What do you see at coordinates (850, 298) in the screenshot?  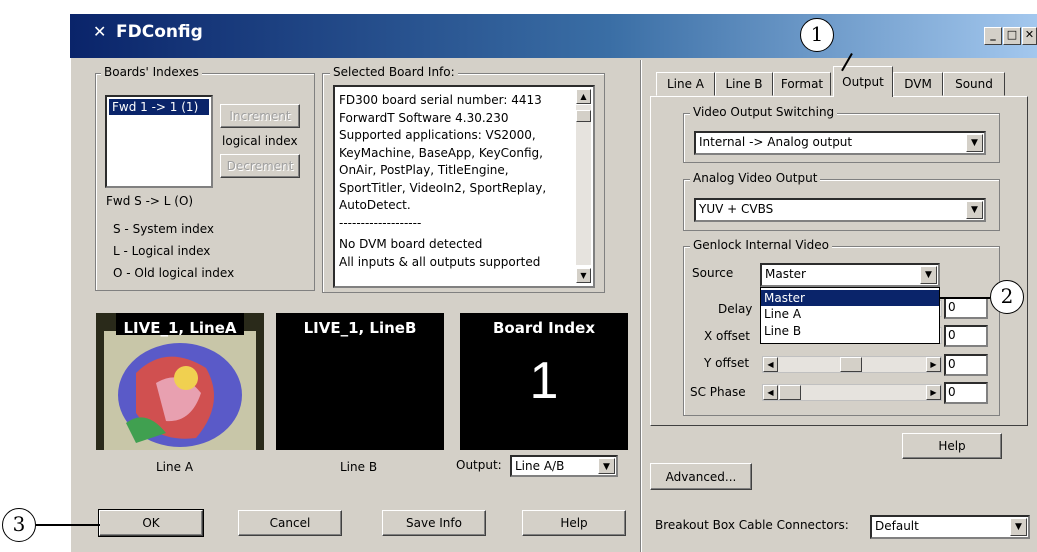 I see `dropdown-option-master: Master` at bounding box center [850, 298].